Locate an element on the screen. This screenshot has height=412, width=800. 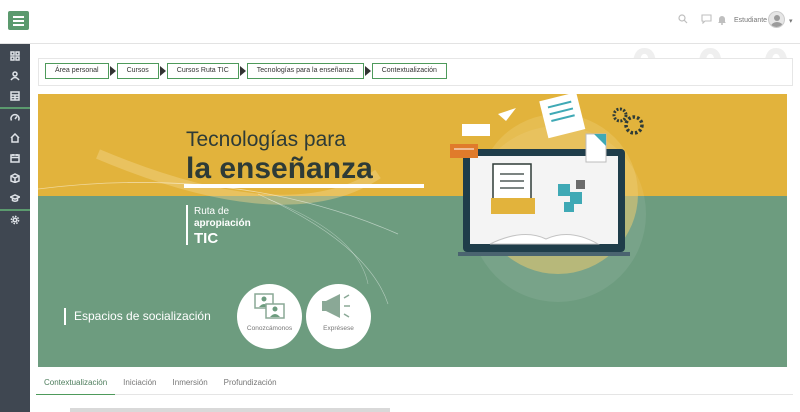
ruta-accent-bar is located at coordinates (187, 225).